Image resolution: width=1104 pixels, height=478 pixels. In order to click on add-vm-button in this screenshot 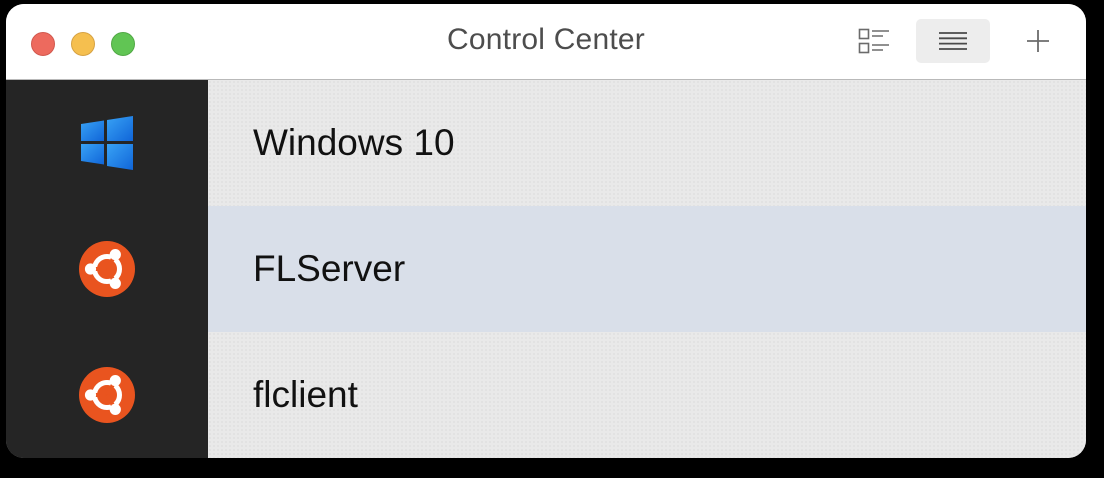, I will do `click(1038, 41)`.